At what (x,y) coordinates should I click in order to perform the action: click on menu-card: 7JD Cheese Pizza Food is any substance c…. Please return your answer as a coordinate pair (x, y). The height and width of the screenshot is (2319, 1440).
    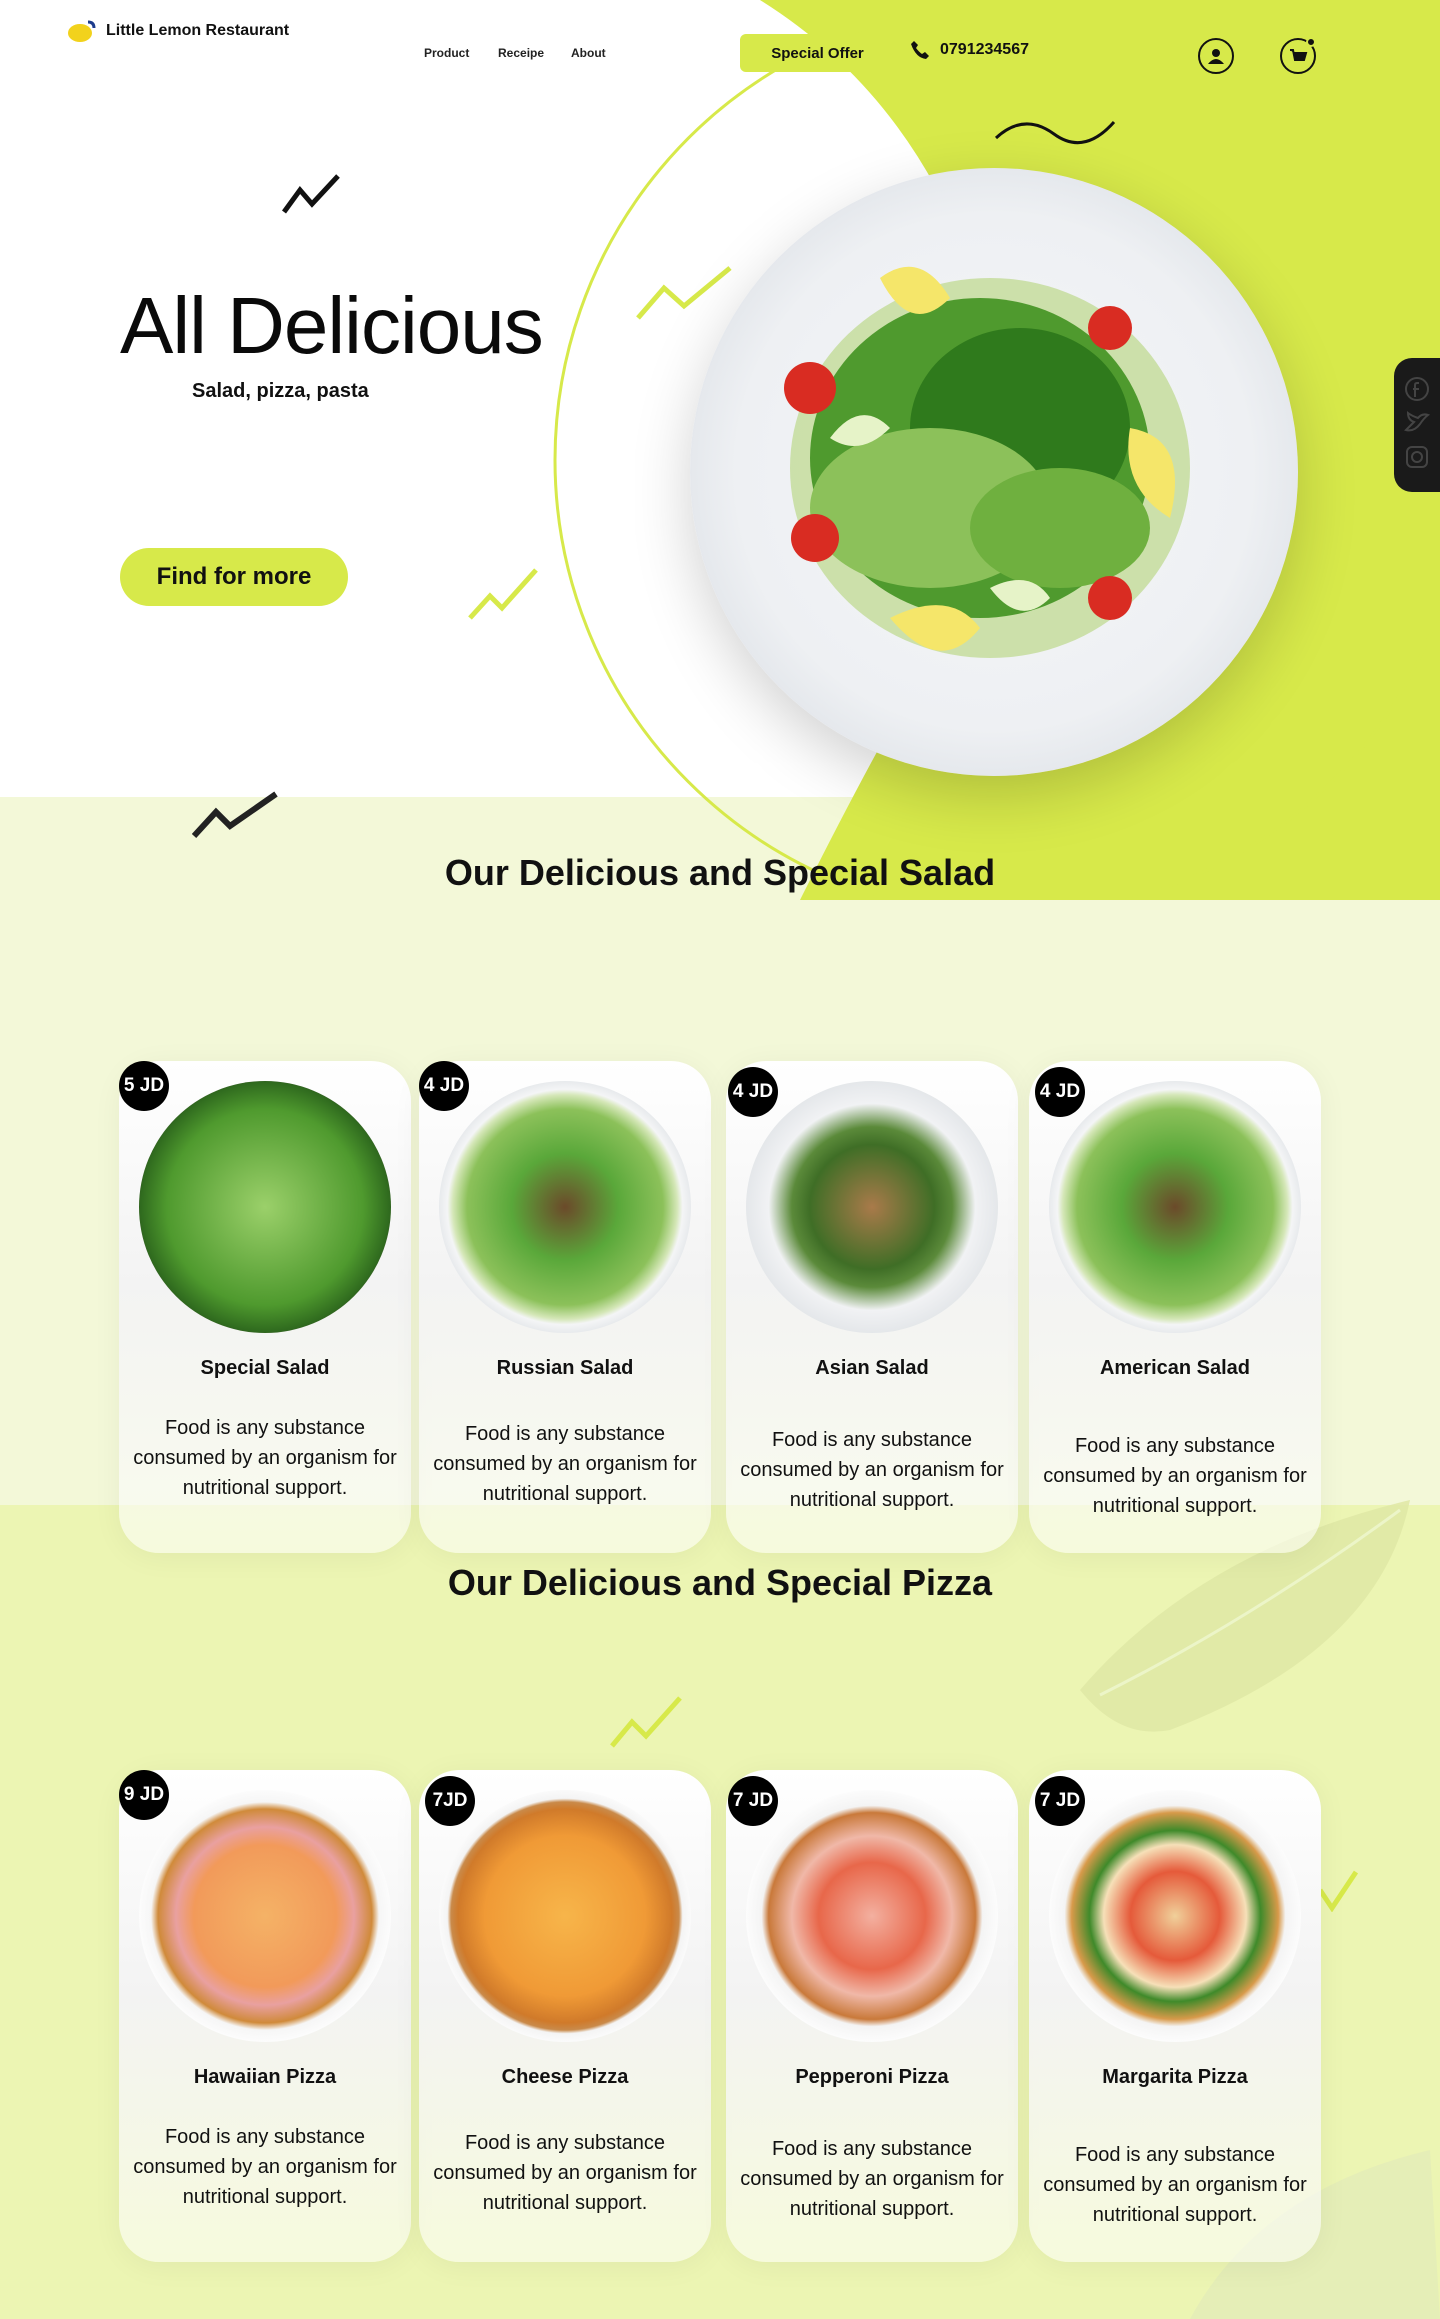
    Looking at the image, I should click on (565, 2016).